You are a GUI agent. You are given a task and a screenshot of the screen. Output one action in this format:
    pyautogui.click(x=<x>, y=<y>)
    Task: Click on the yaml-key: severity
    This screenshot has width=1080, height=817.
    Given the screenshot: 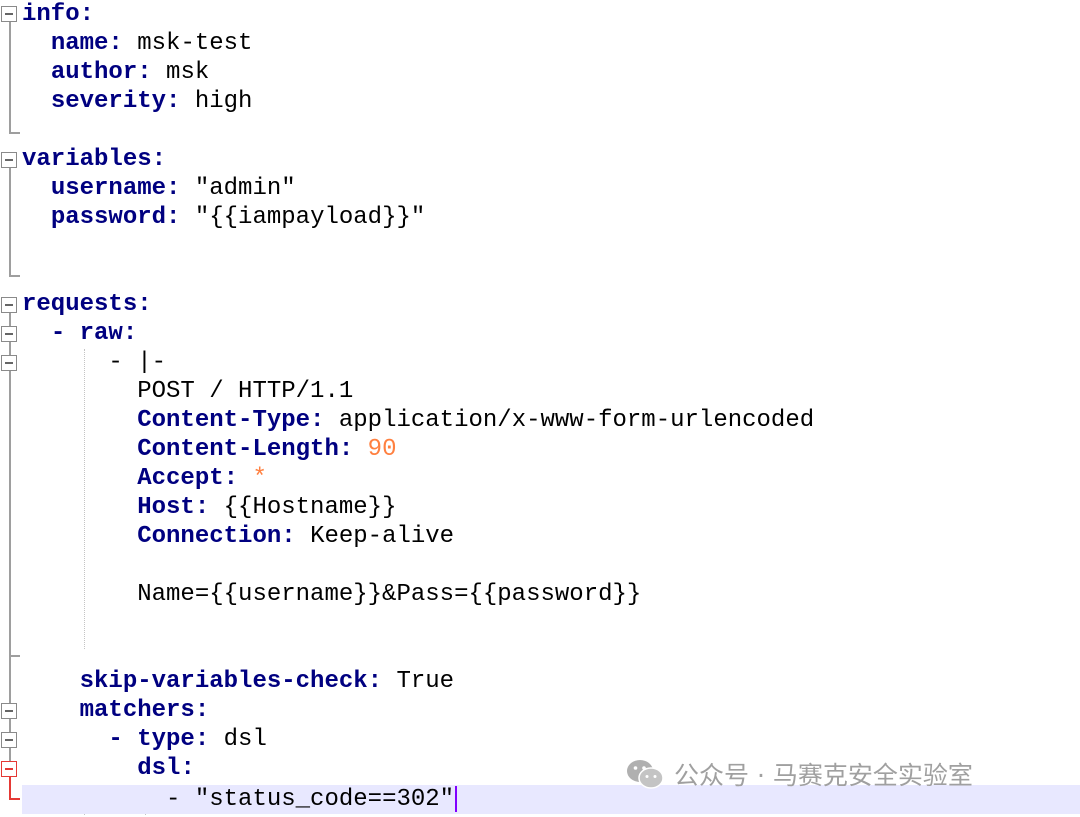 What is the action you would take?
    pyautogui.click(x=108, y=101)
    